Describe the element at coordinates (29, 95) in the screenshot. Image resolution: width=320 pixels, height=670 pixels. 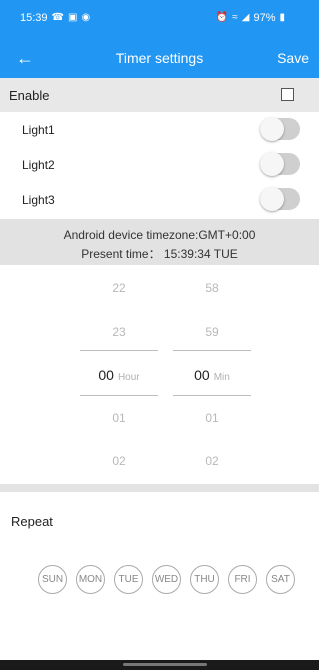
I see `enable-label: Enable` at that location.